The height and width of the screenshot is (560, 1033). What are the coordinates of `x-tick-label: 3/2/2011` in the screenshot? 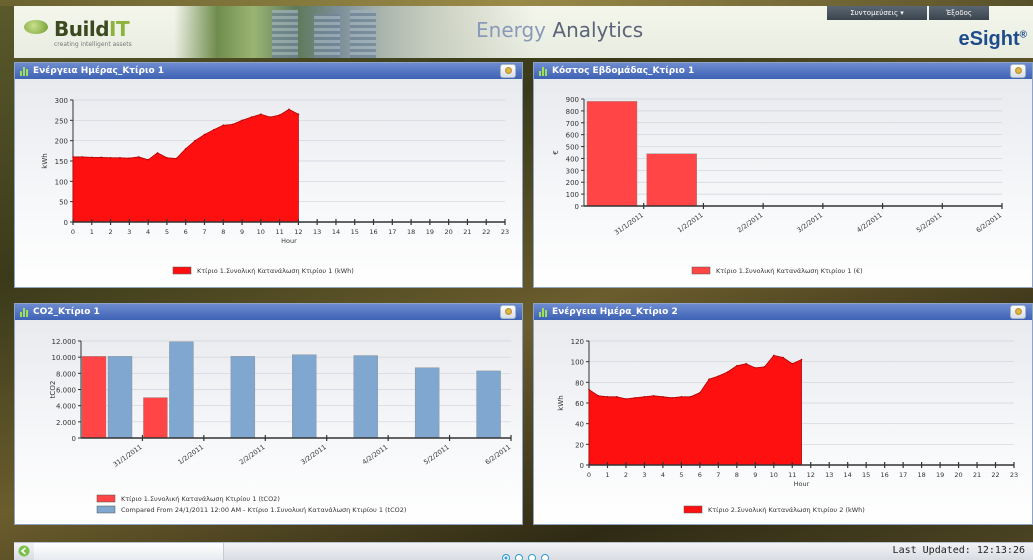 It's located at (809, 222).